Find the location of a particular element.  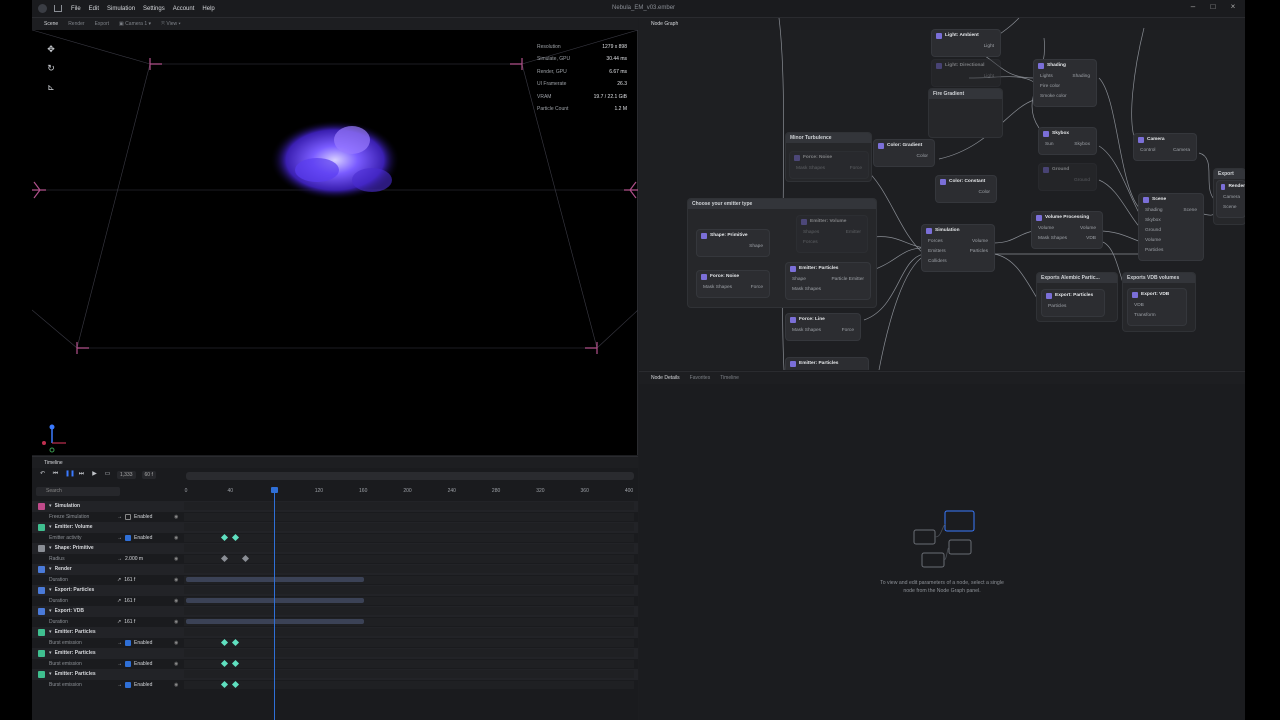

node-port: Ground is located at coordinates (1171, 230).